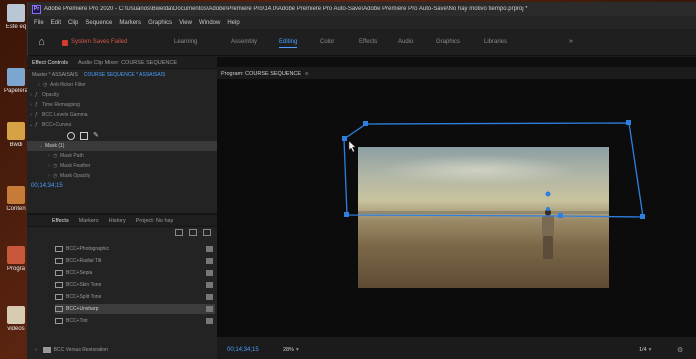 The image size is (696, 359). What do you see at coordinates (327, 42) in the screenshot?
I see `tab-color: Color` at bounding box center [327, 42].